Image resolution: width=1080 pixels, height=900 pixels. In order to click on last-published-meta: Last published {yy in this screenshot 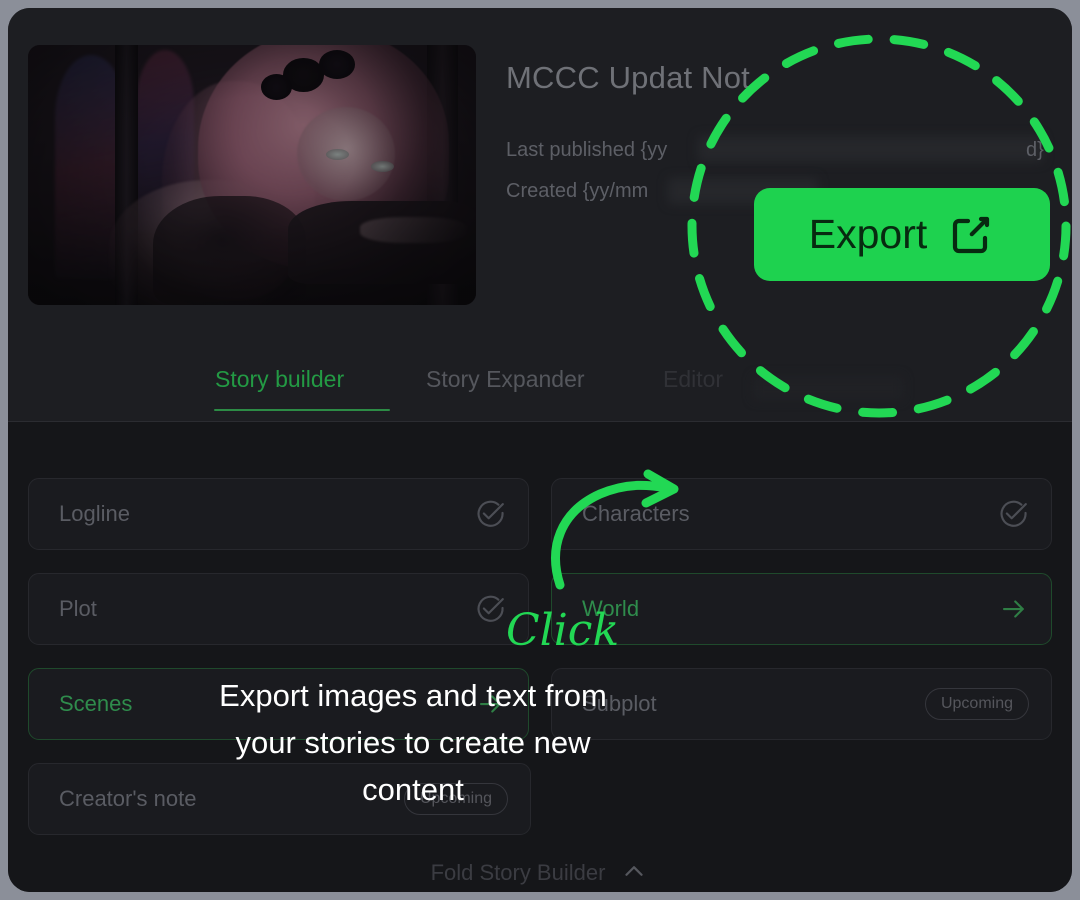, I will do `click(586, 150)`.